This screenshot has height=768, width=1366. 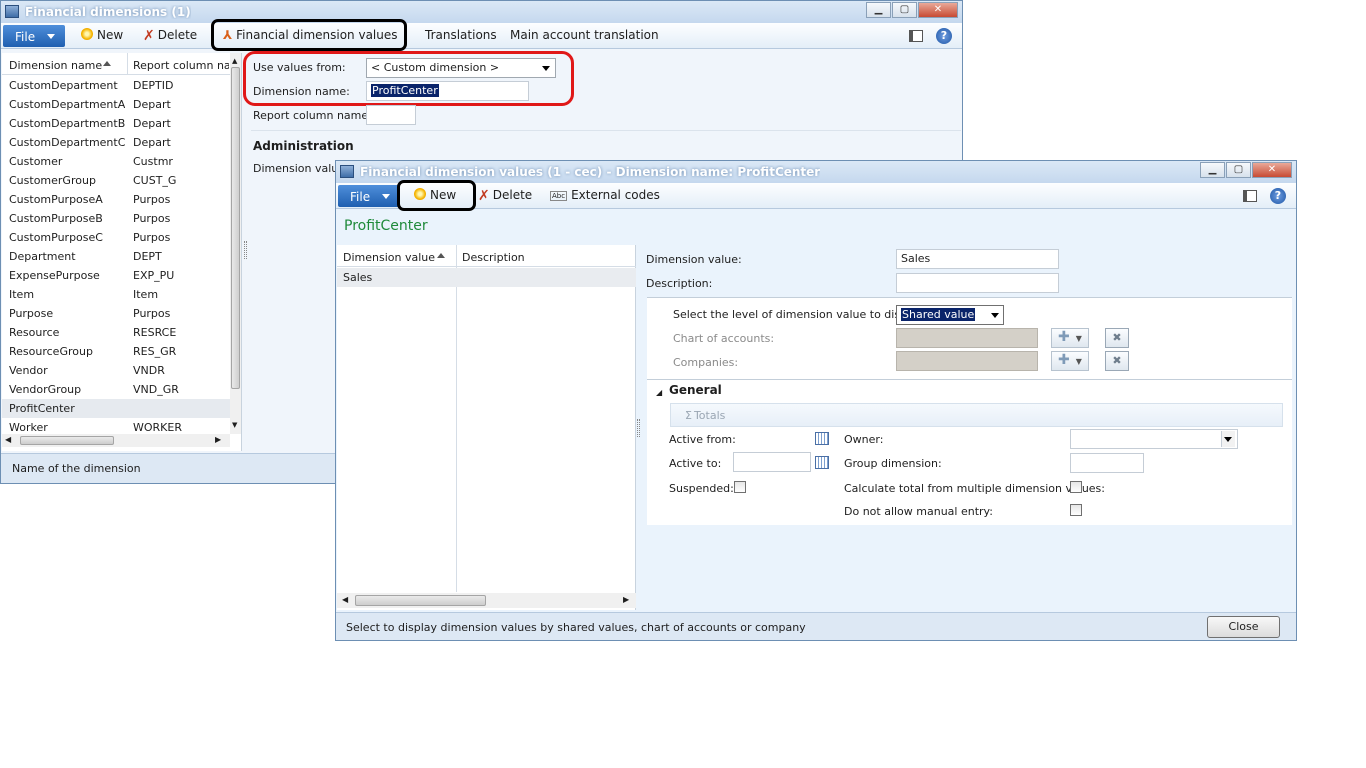 I want to click on external-codes-icon: Abc, so click(x=559, y=196).